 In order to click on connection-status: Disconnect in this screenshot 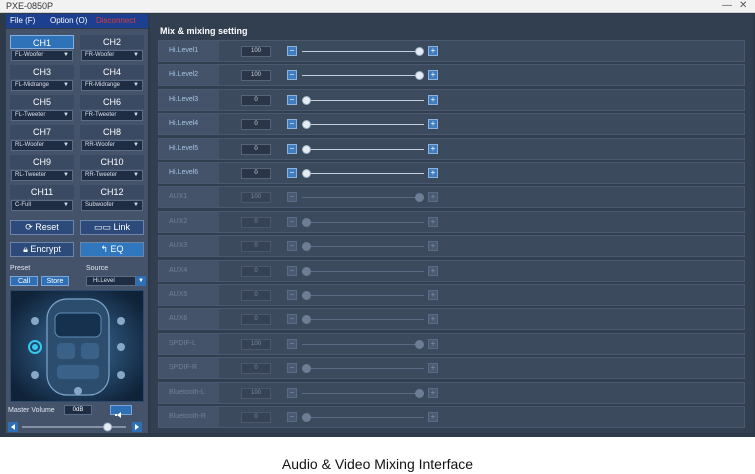, I will do `click(116, 20)`.